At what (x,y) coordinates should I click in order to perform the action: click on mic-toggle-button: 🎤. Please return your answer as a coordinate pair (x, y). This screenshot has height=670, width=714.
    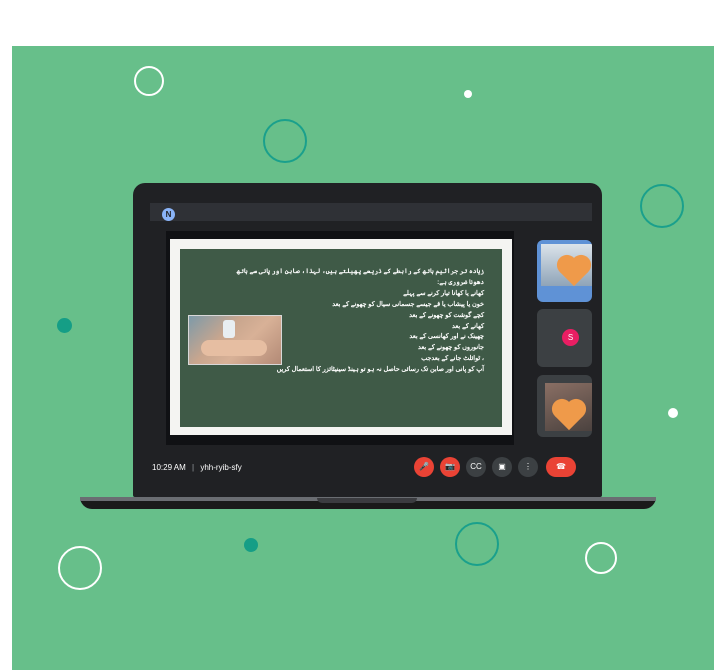
    Looking at the image, I should click on (424, 467).